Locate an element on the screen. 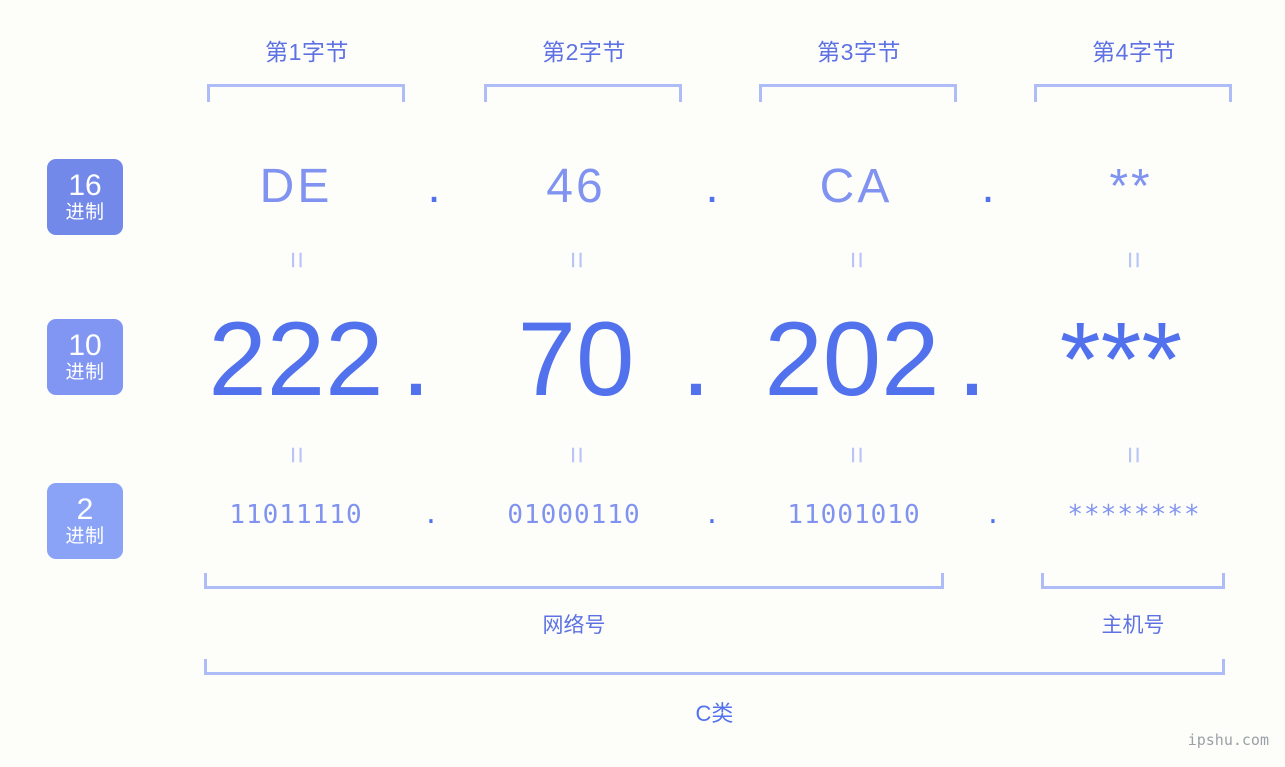 This screenshot has width=1285, height=767. binary-byte-3: 11001010 is located at coordinates (854, 515).